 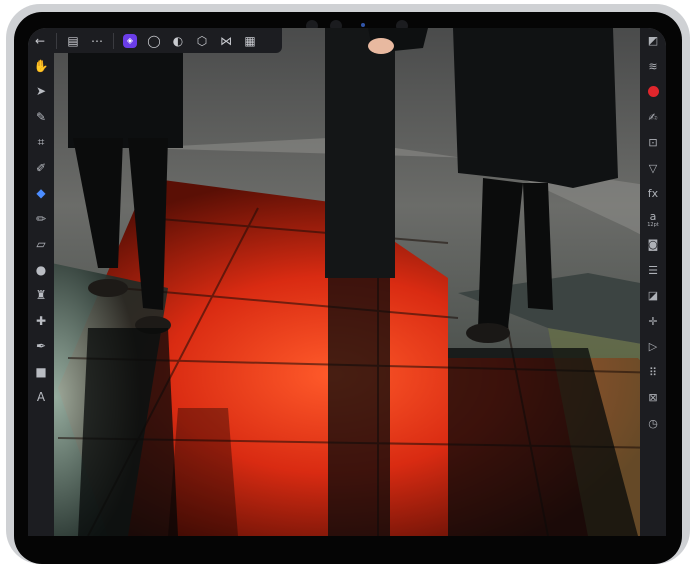 I want to click on stamp-icon: ♜, so click(x=41, y=295).